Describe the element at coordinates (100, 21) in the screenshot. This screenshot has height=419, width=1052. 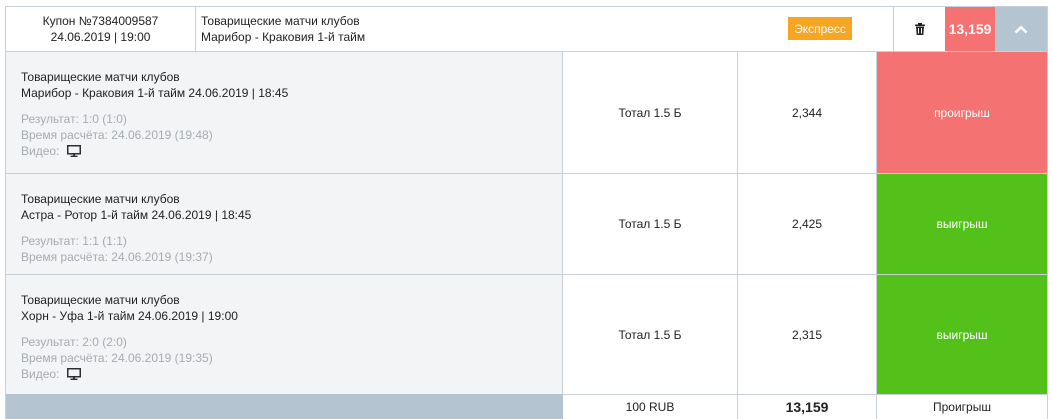
I see `coupon-number: Купон №7384009587` at that location.